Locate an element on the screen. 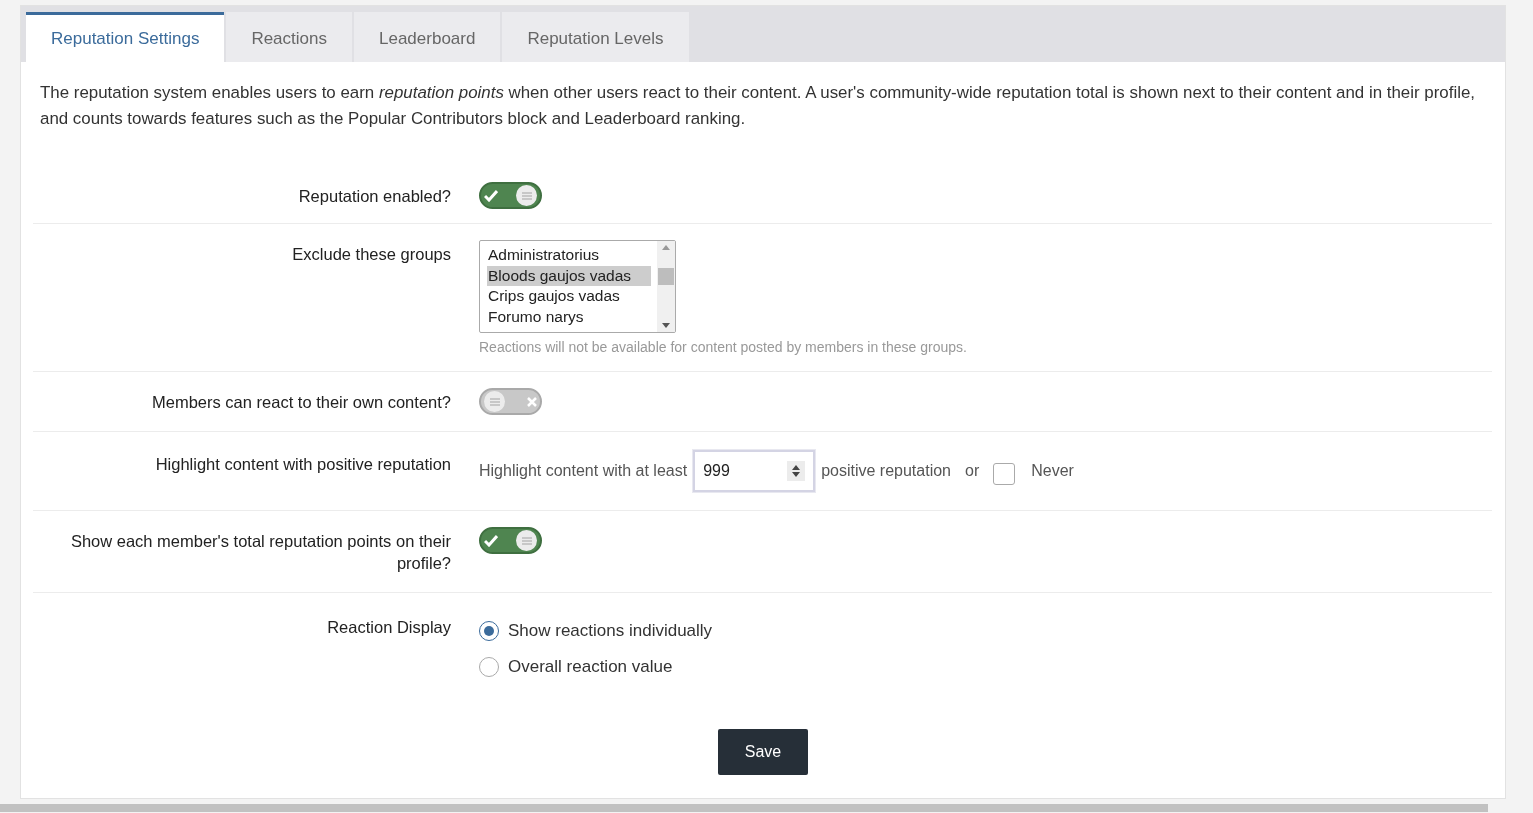 The width and height of the screenshot is (1533, 813). setting-label: Show each member's total reputation points on their profile? is located at coordinates (260, 552).